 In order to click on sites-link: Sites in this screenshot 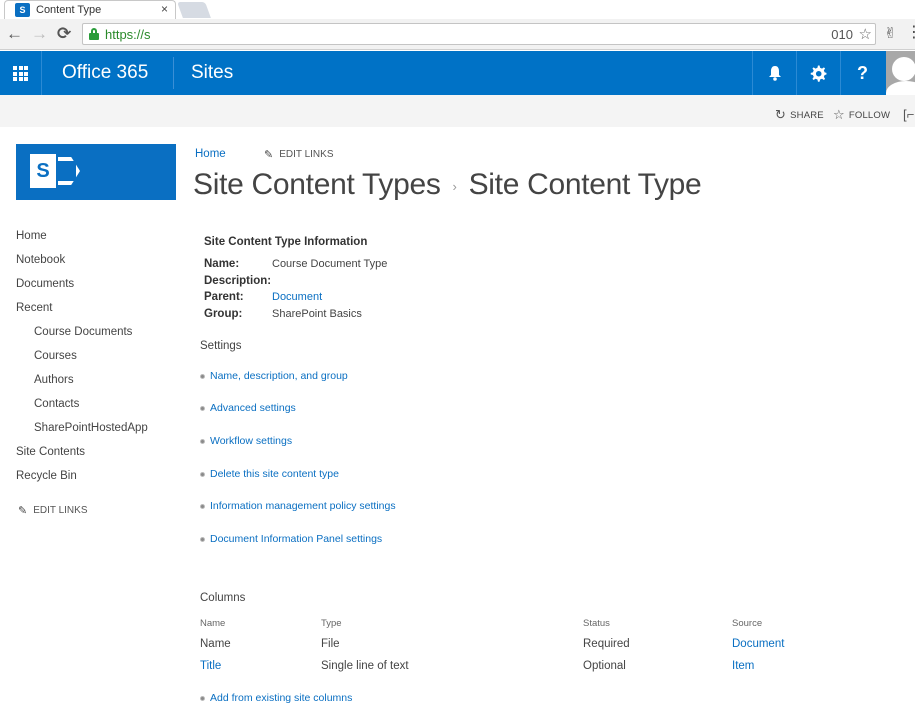, I will do `click(212, 73)`.